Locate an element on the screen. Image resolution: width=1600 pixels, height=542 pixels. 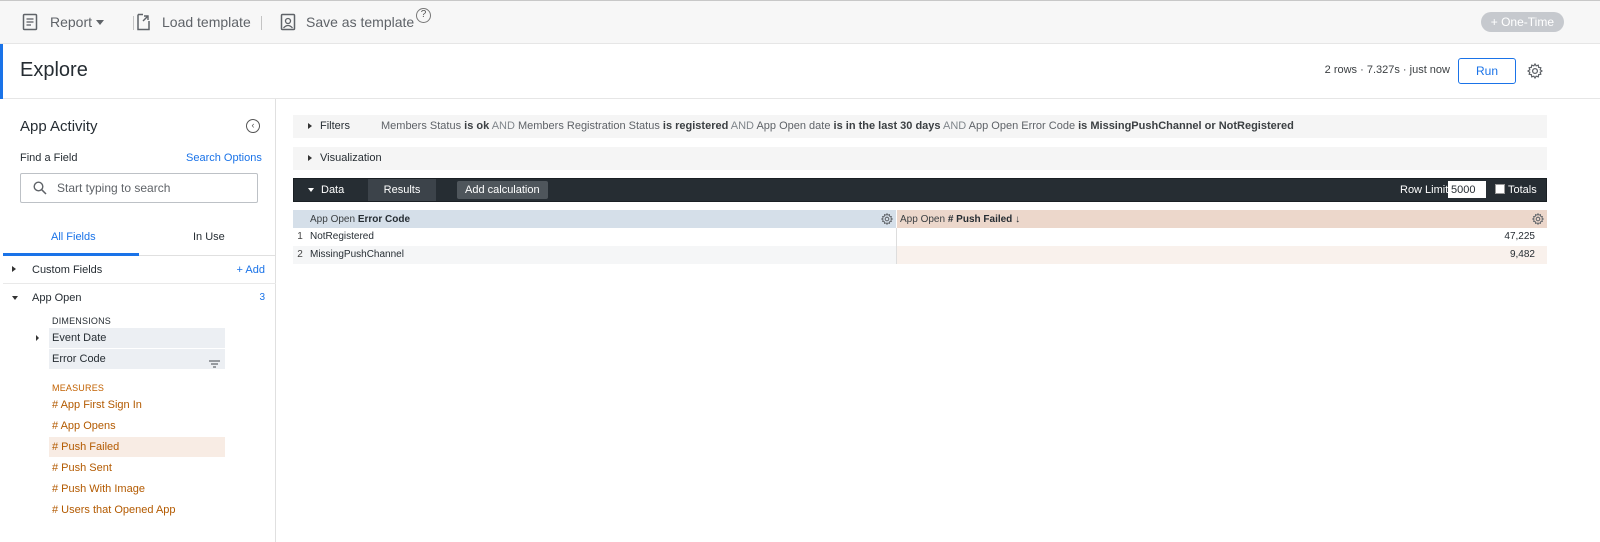
field-label: Error Code is located at coordinates (79, 359).